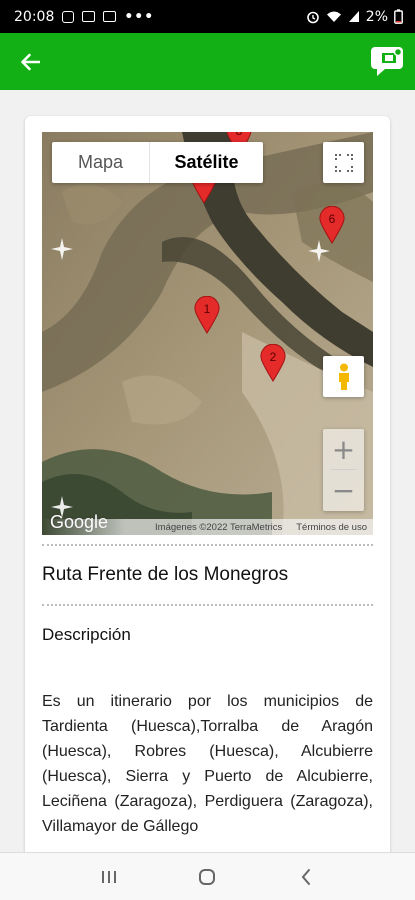  I want to click on route-title: Ruta Frente de los Monegros, so click(165, 574).